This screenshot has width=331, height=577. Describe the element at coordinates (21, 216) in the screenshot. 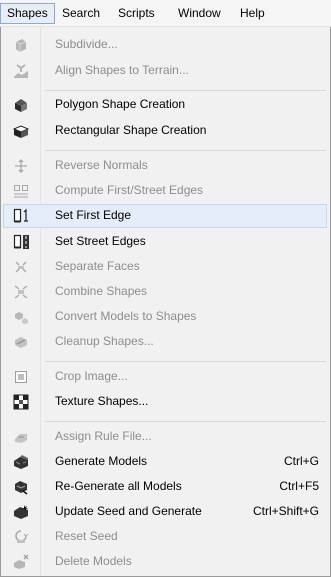

I see `first-edge-icon` at that location.